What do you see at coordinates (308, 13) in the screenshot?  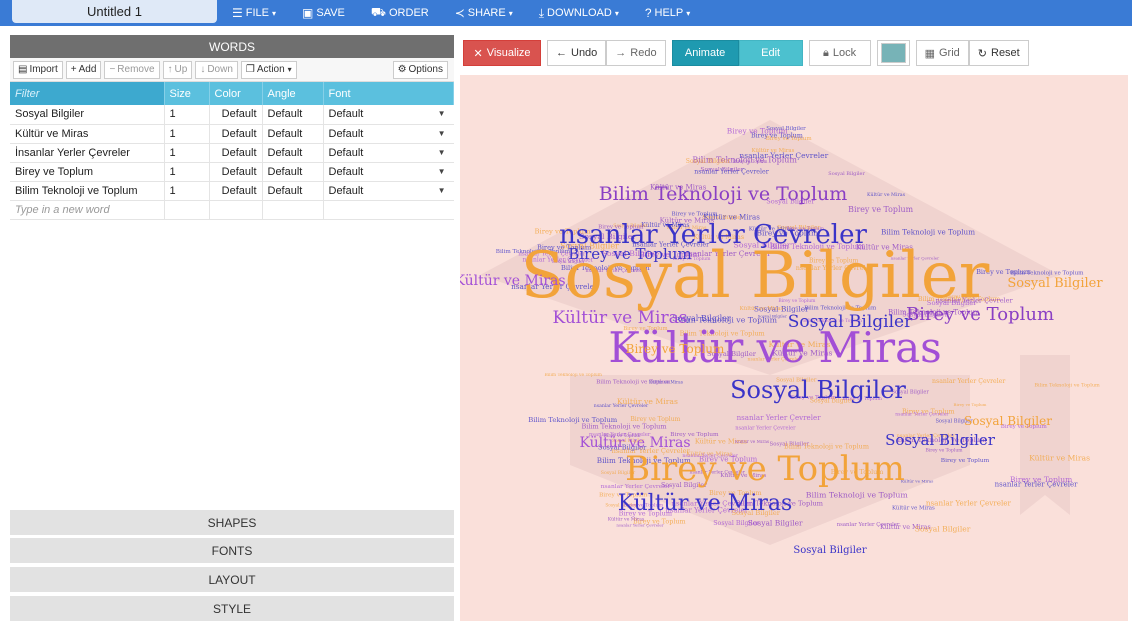 I see `save-icon: ▣` at bounding box center [308, 13].